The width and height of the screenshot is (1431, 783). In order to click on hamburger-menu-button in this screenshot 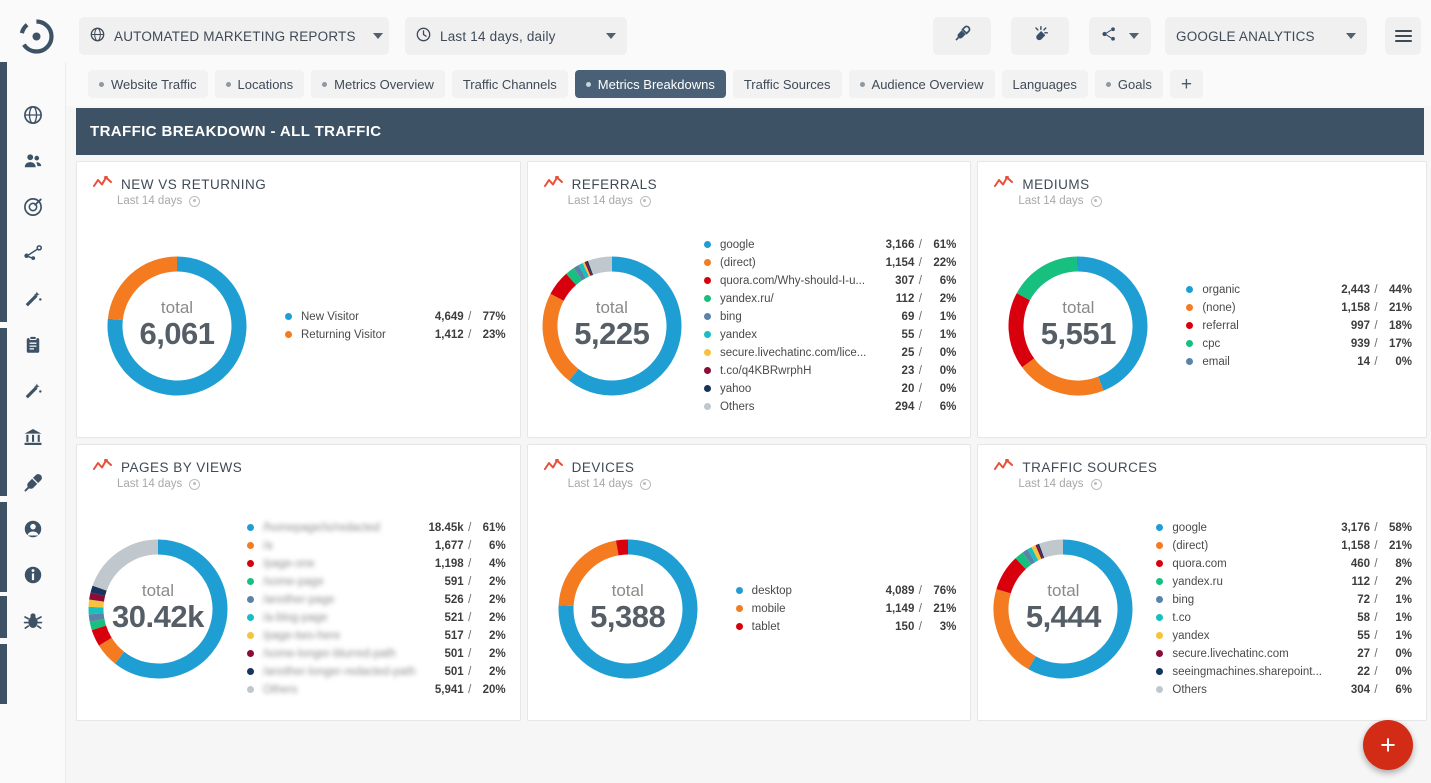, I will do `click(1403, 36)`.